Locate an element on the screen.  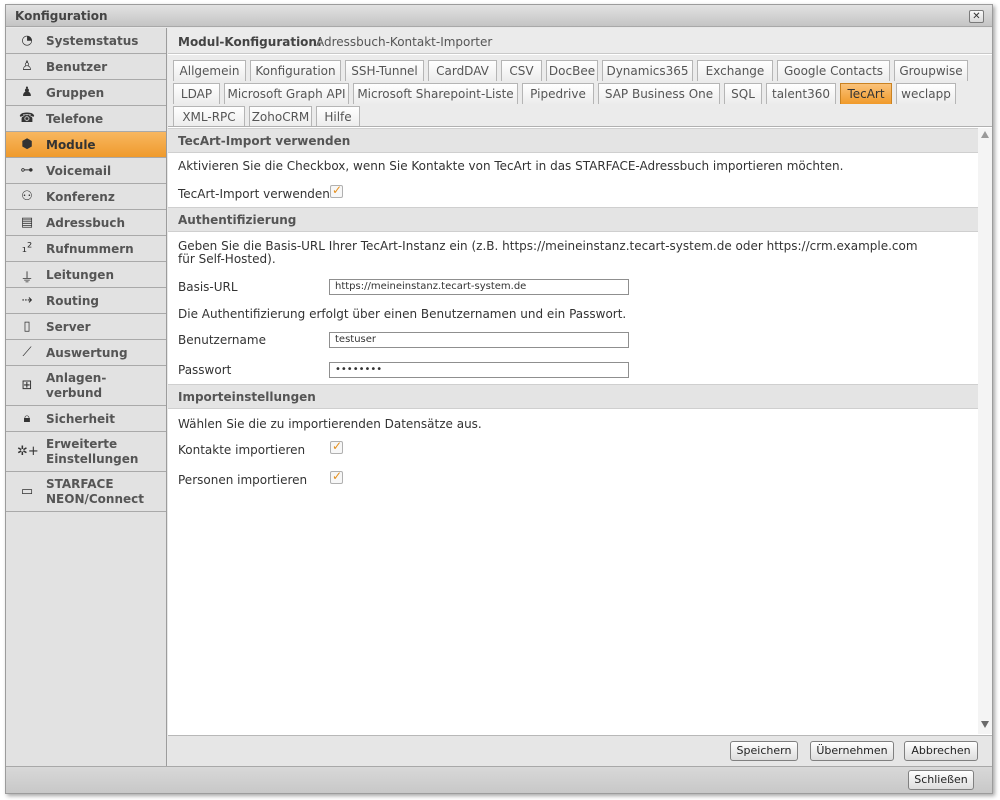
sidebar-item-gruppen: ♟ Gruppen is located at coordinates (86, 93).